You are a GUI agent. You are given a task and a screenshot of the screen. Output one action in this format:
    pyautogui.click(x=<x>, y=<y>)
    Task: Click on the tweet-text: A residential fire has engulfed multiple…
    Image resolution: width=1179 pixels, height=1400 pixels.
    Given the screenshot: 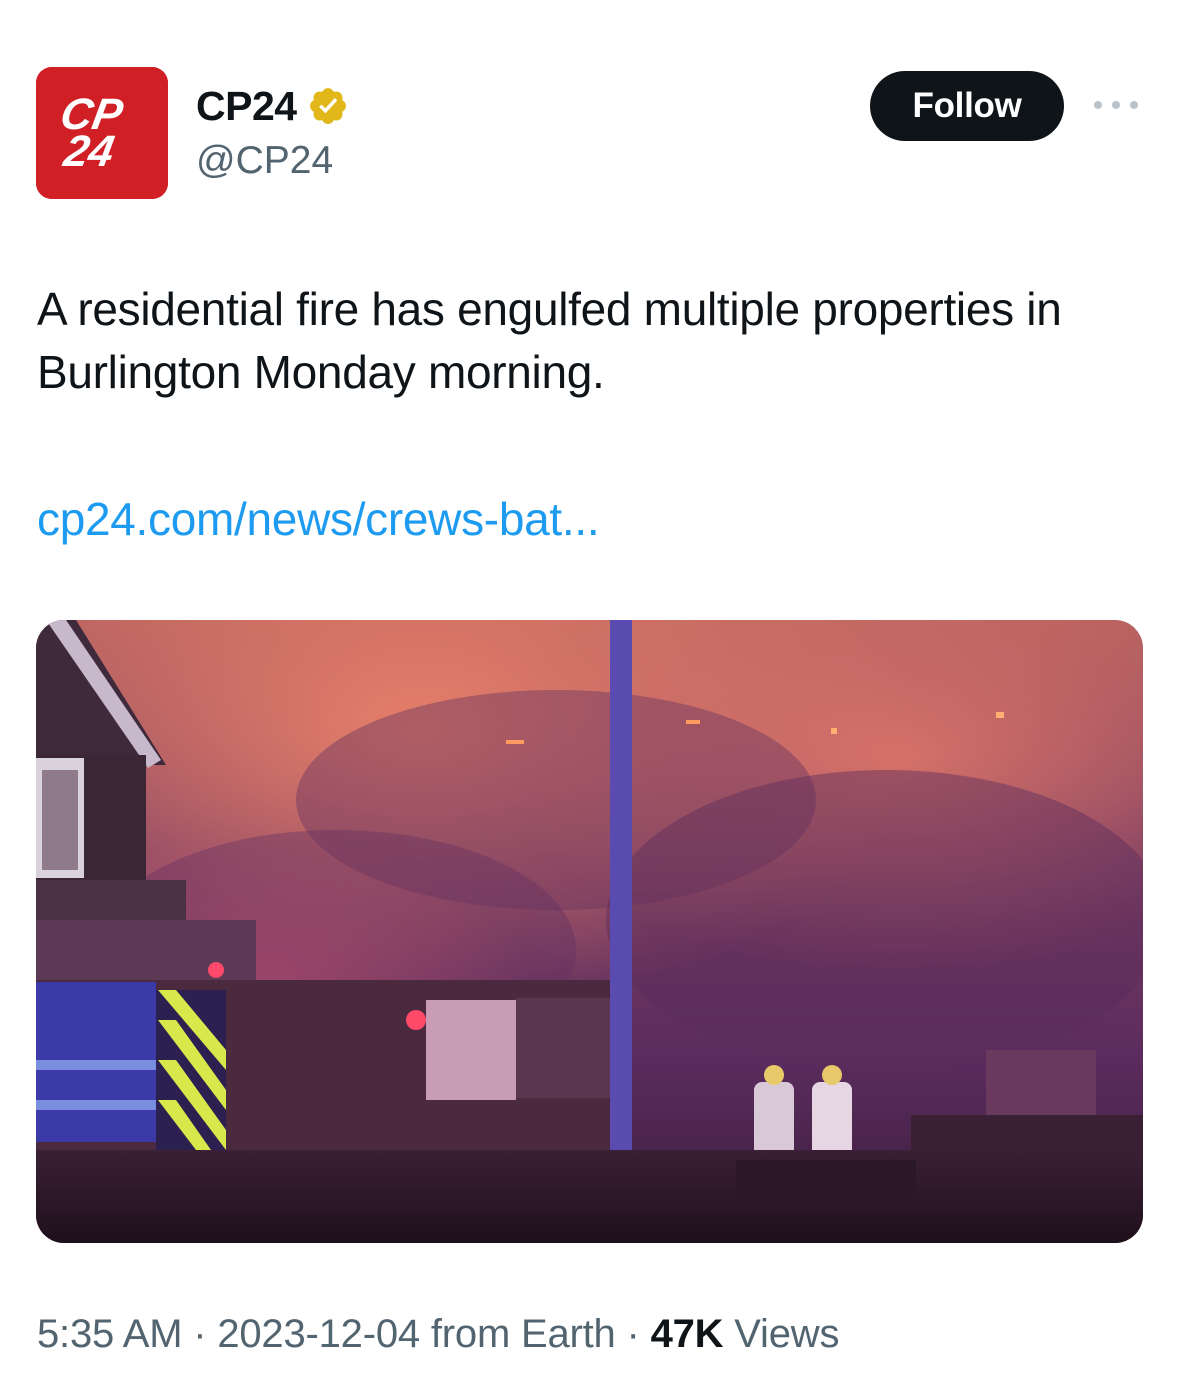 What is the action you would take?
    pyautogui.click(x=549, y=340)
    